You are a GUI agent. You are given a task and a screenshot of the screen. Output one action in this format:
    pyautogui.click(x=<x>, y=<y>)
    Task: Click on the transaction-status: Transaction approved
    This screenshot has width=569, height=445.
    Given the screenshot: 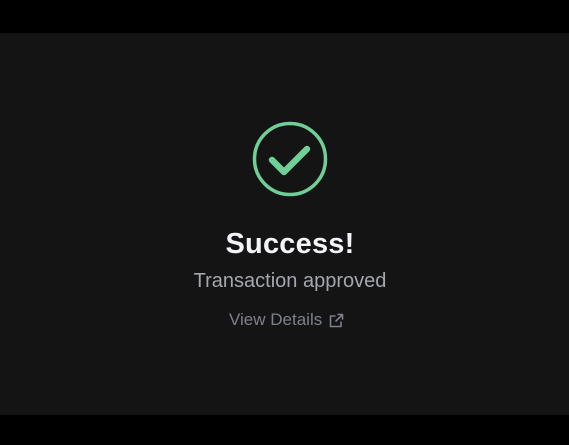 What is the action you would take?
    pyautogui.click(x=290, y=281)
    